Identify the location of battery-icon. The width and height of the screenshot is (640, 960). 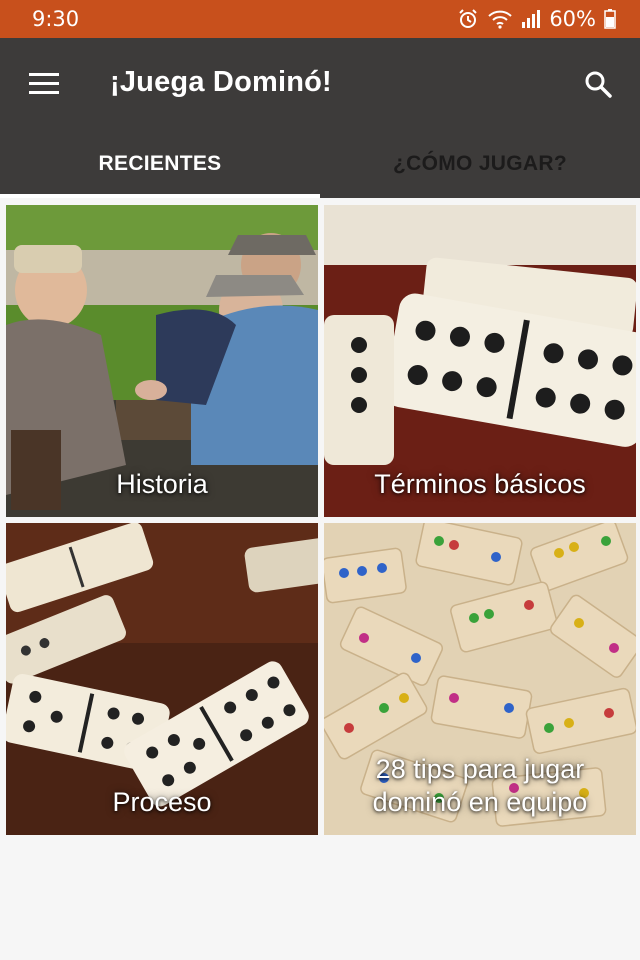
(610, 19).